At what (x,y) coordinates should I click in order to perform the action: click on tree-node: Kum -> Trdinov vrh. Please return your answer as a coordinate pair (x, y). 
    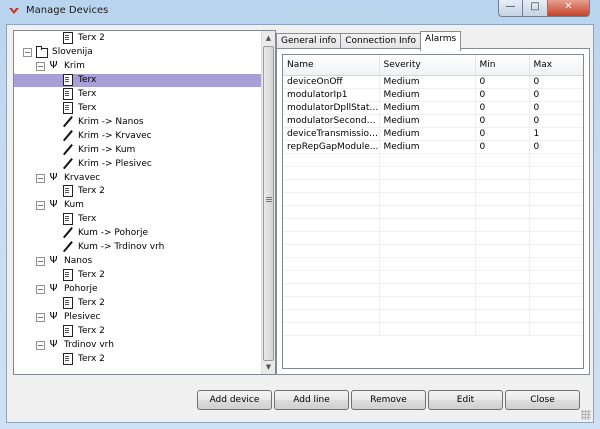
    Looking at the image, I should click on (114, 247).